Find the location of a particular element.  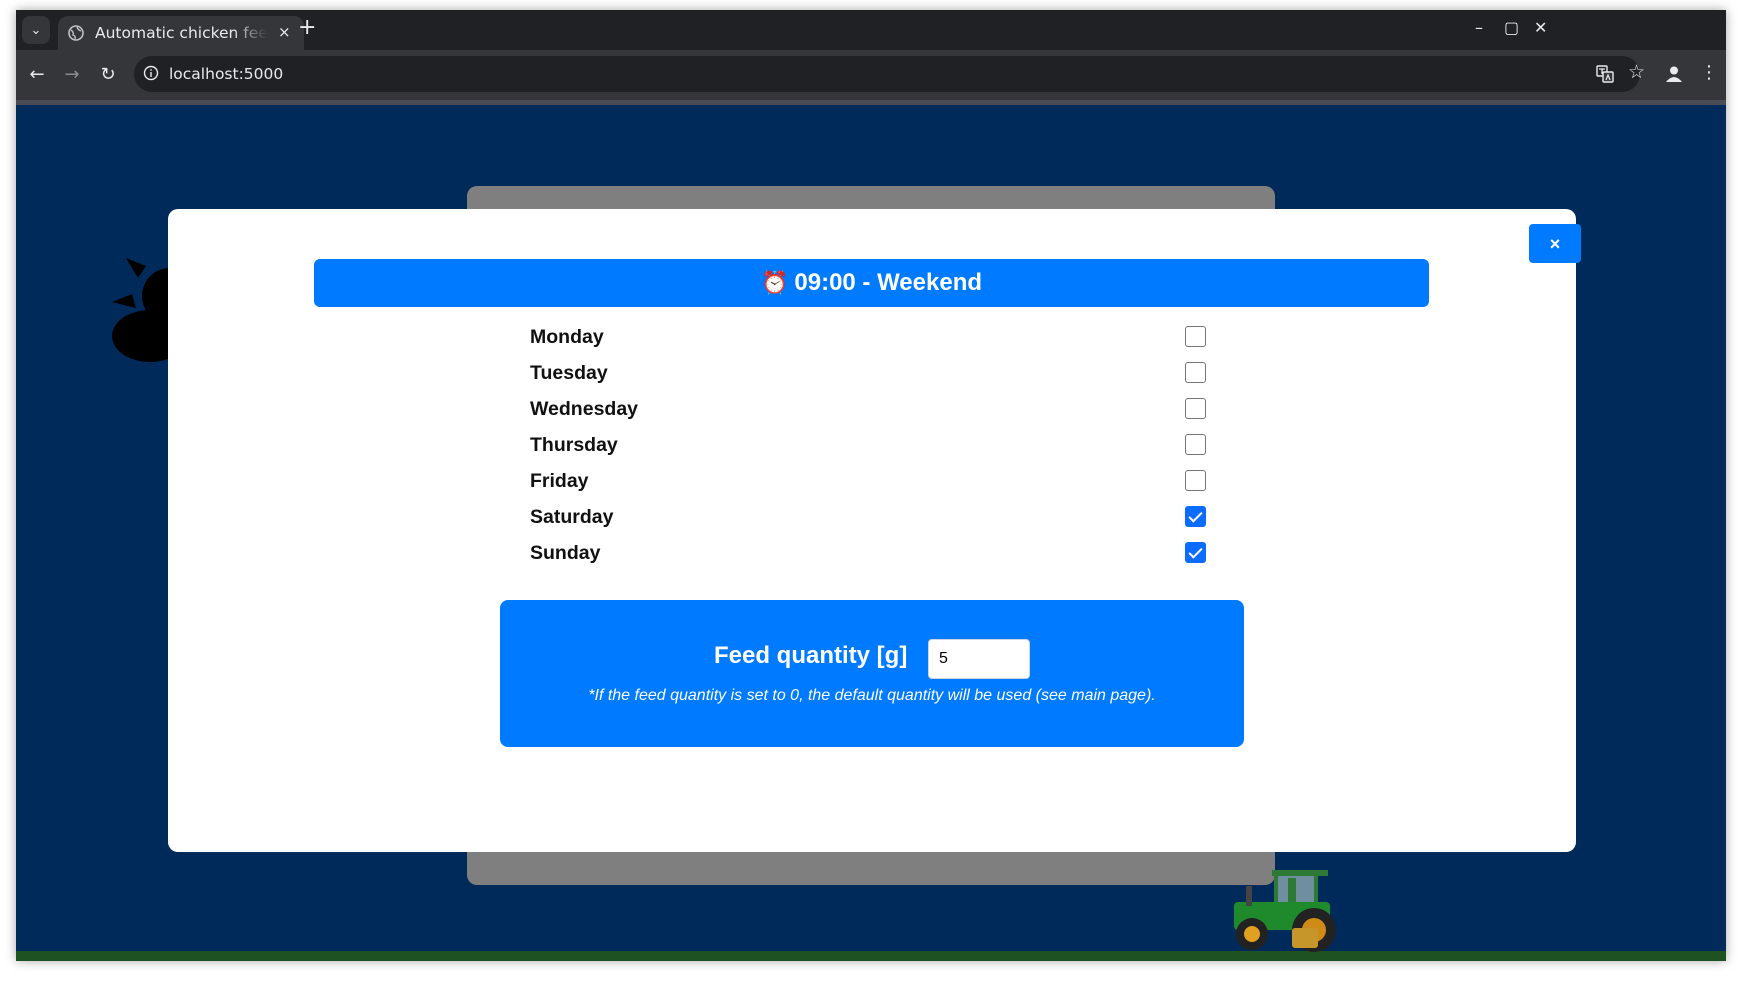

bookmark-star-icon: ☆ is located at coordinates (1636, 72).